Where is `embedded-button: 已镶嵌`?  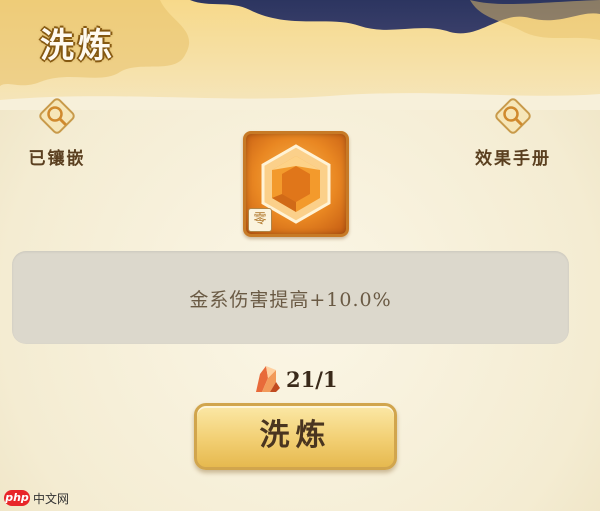
embedded-button: 已镶嵌 is located at coordinates (57, 132).